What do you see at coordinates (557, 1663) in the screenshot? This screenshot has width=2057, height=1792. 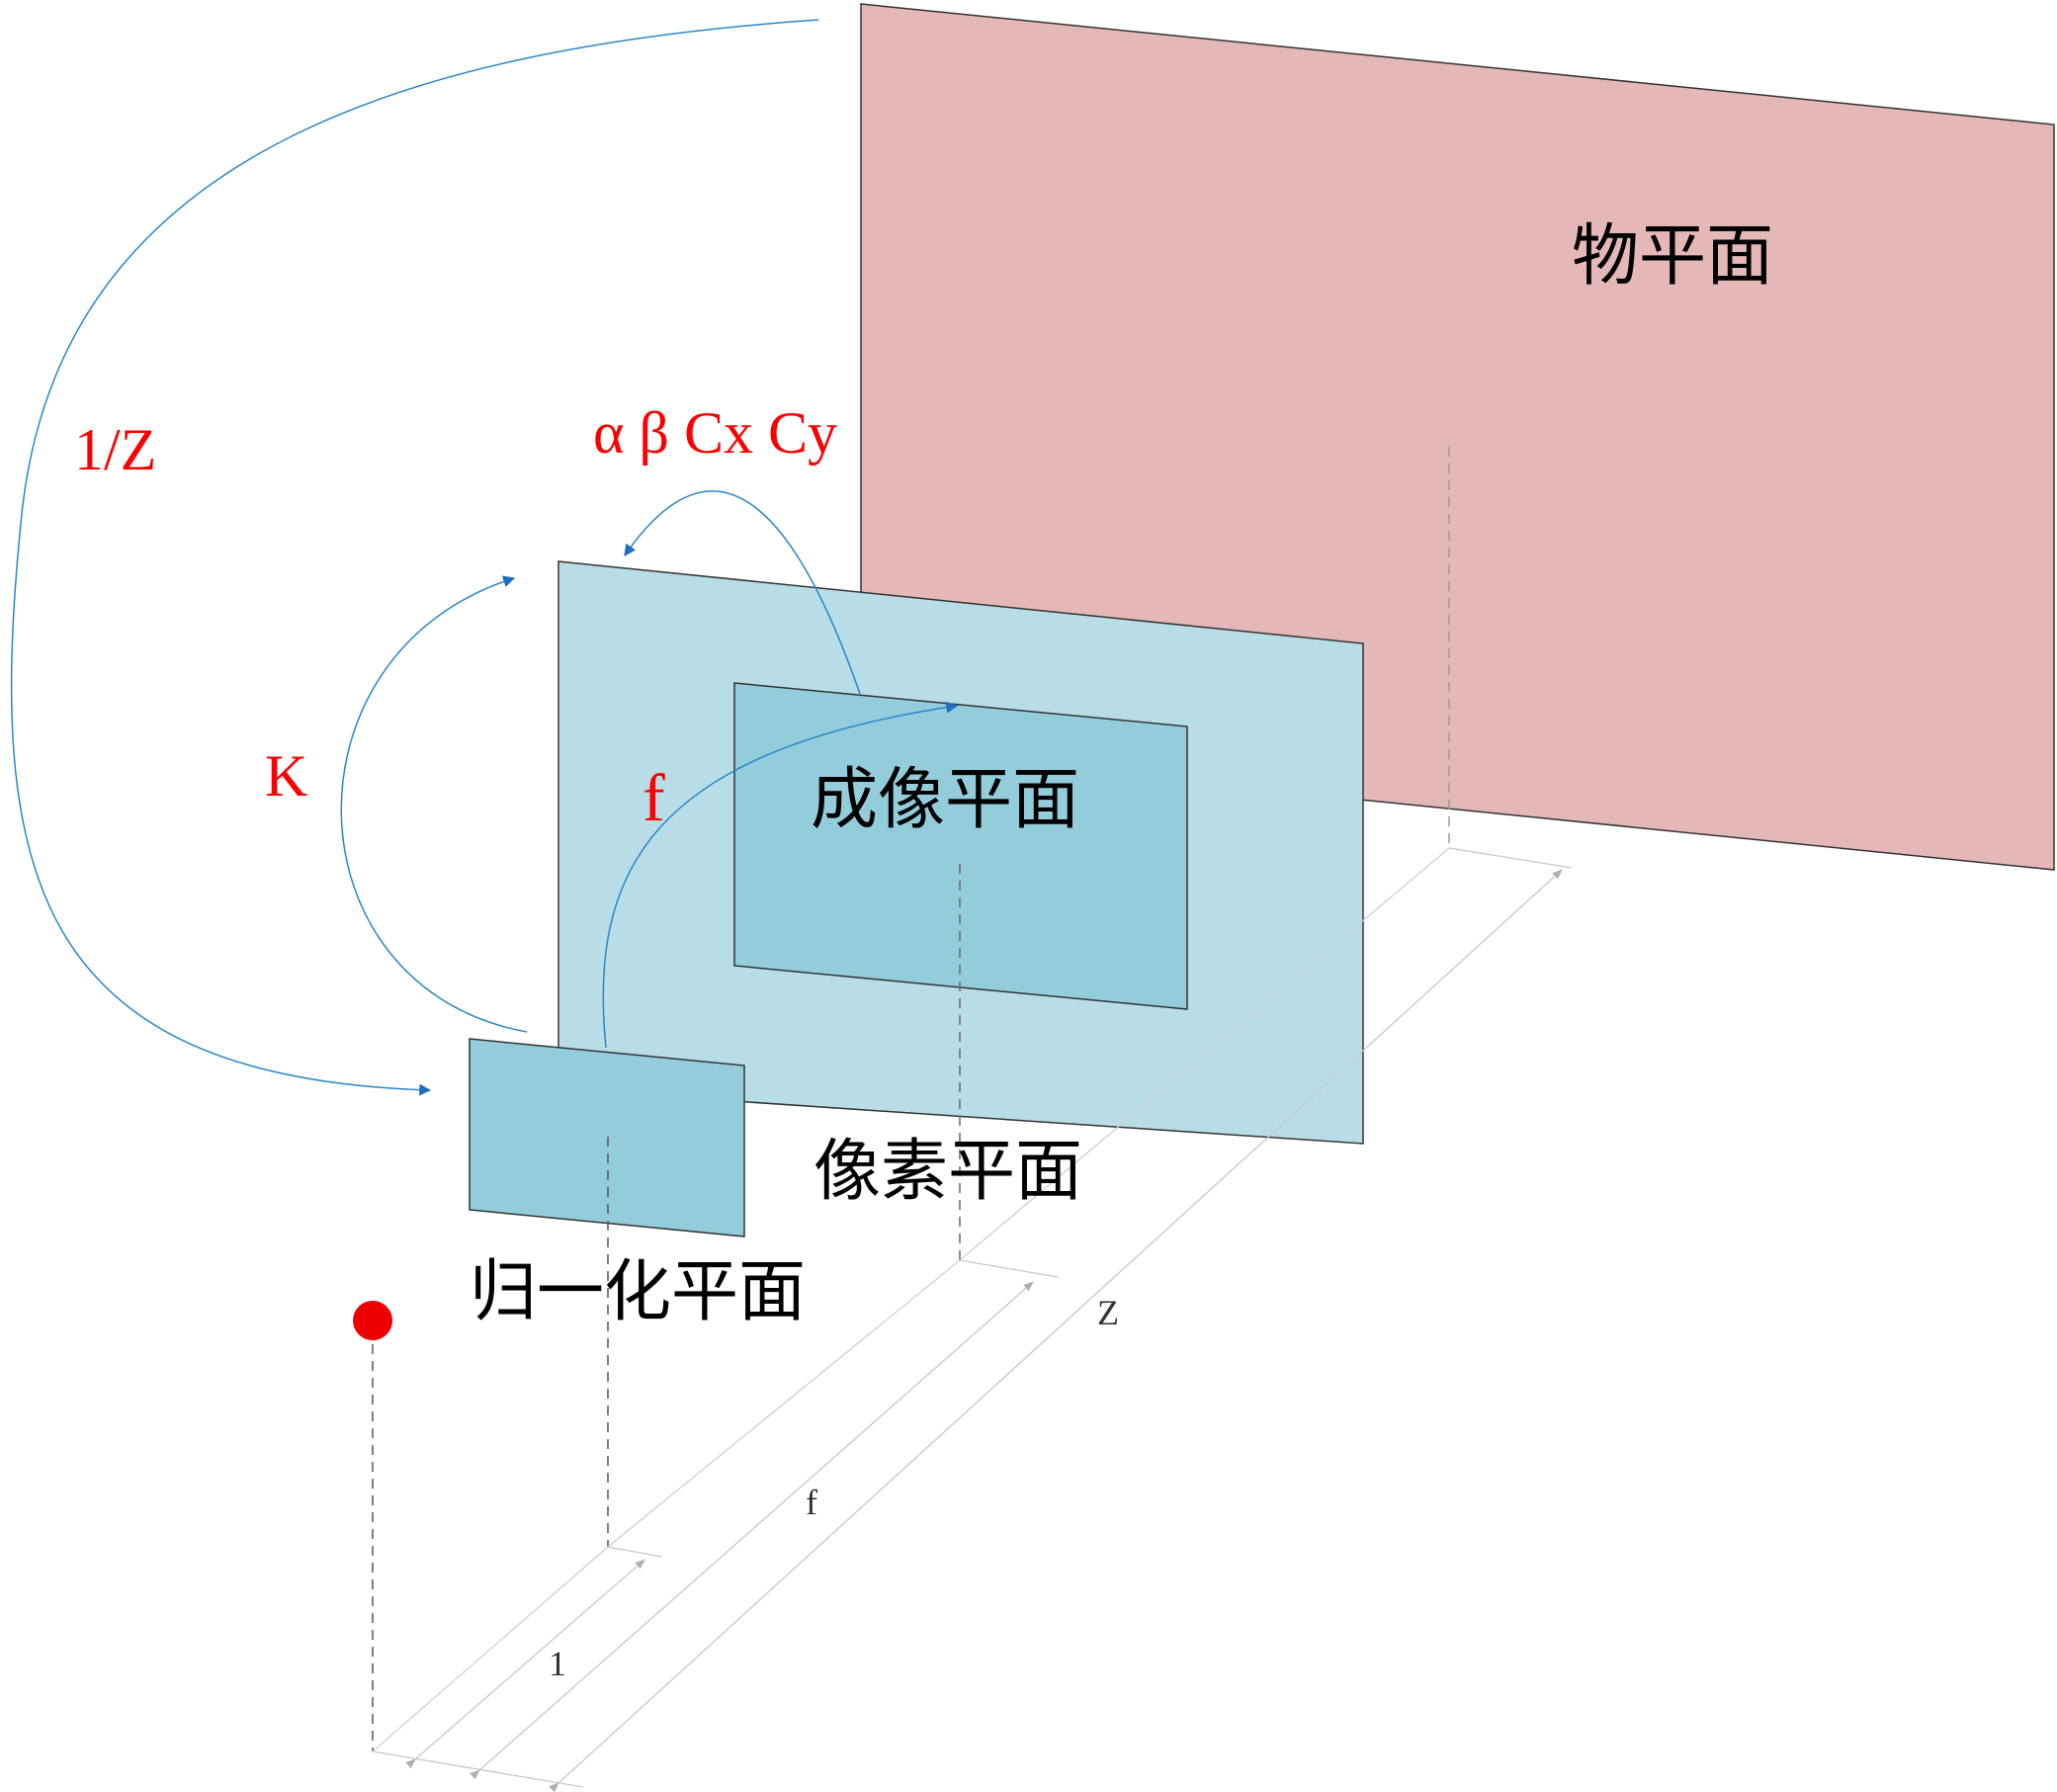 I see `dim-label-1: 1` at bounding box center [557, 1663].